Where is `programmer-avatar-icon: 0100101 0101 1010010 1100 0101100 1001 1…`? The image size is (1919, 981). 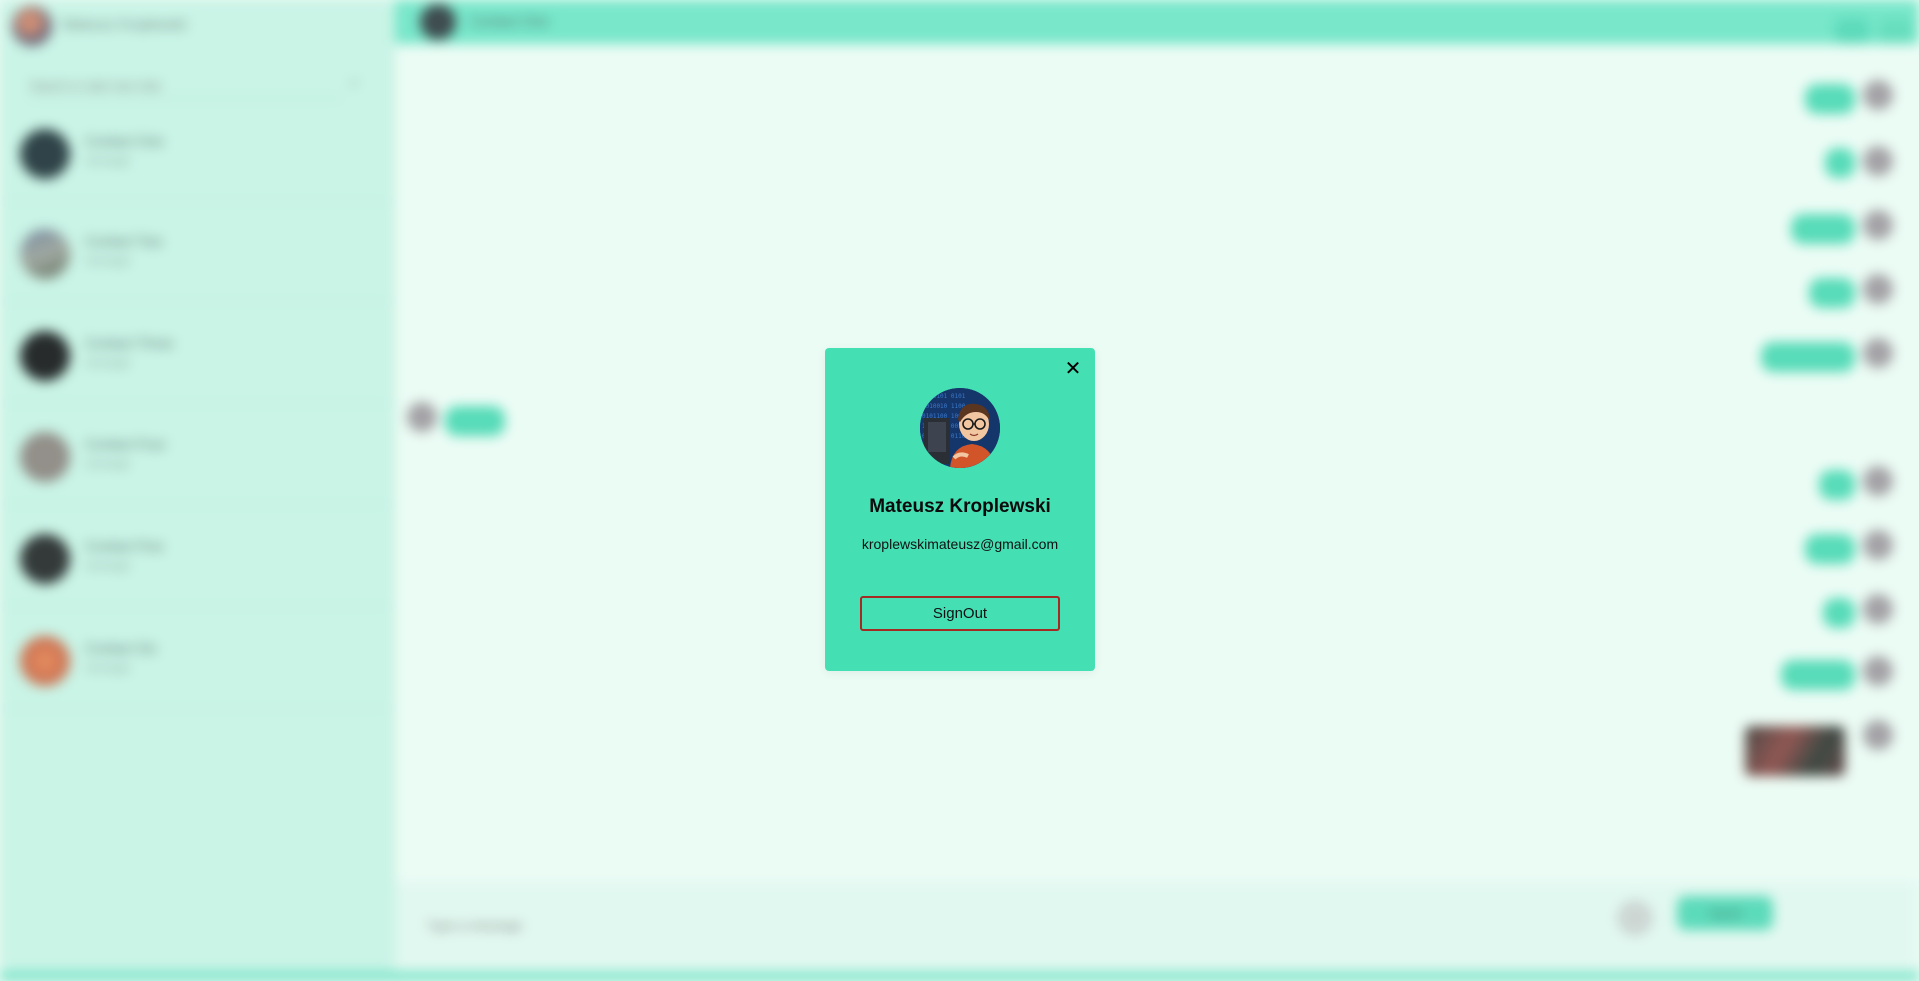 programmer-avatar-icon: 0100101 0101 1010010 1100 0101100 1001 1… is located at coordinates (960, 428).